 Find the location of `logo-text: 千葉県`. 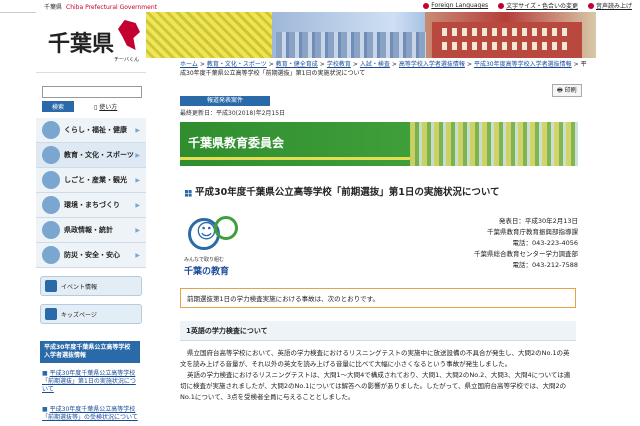

logo-text: 千葉県 is located at coordinates (81, 44).